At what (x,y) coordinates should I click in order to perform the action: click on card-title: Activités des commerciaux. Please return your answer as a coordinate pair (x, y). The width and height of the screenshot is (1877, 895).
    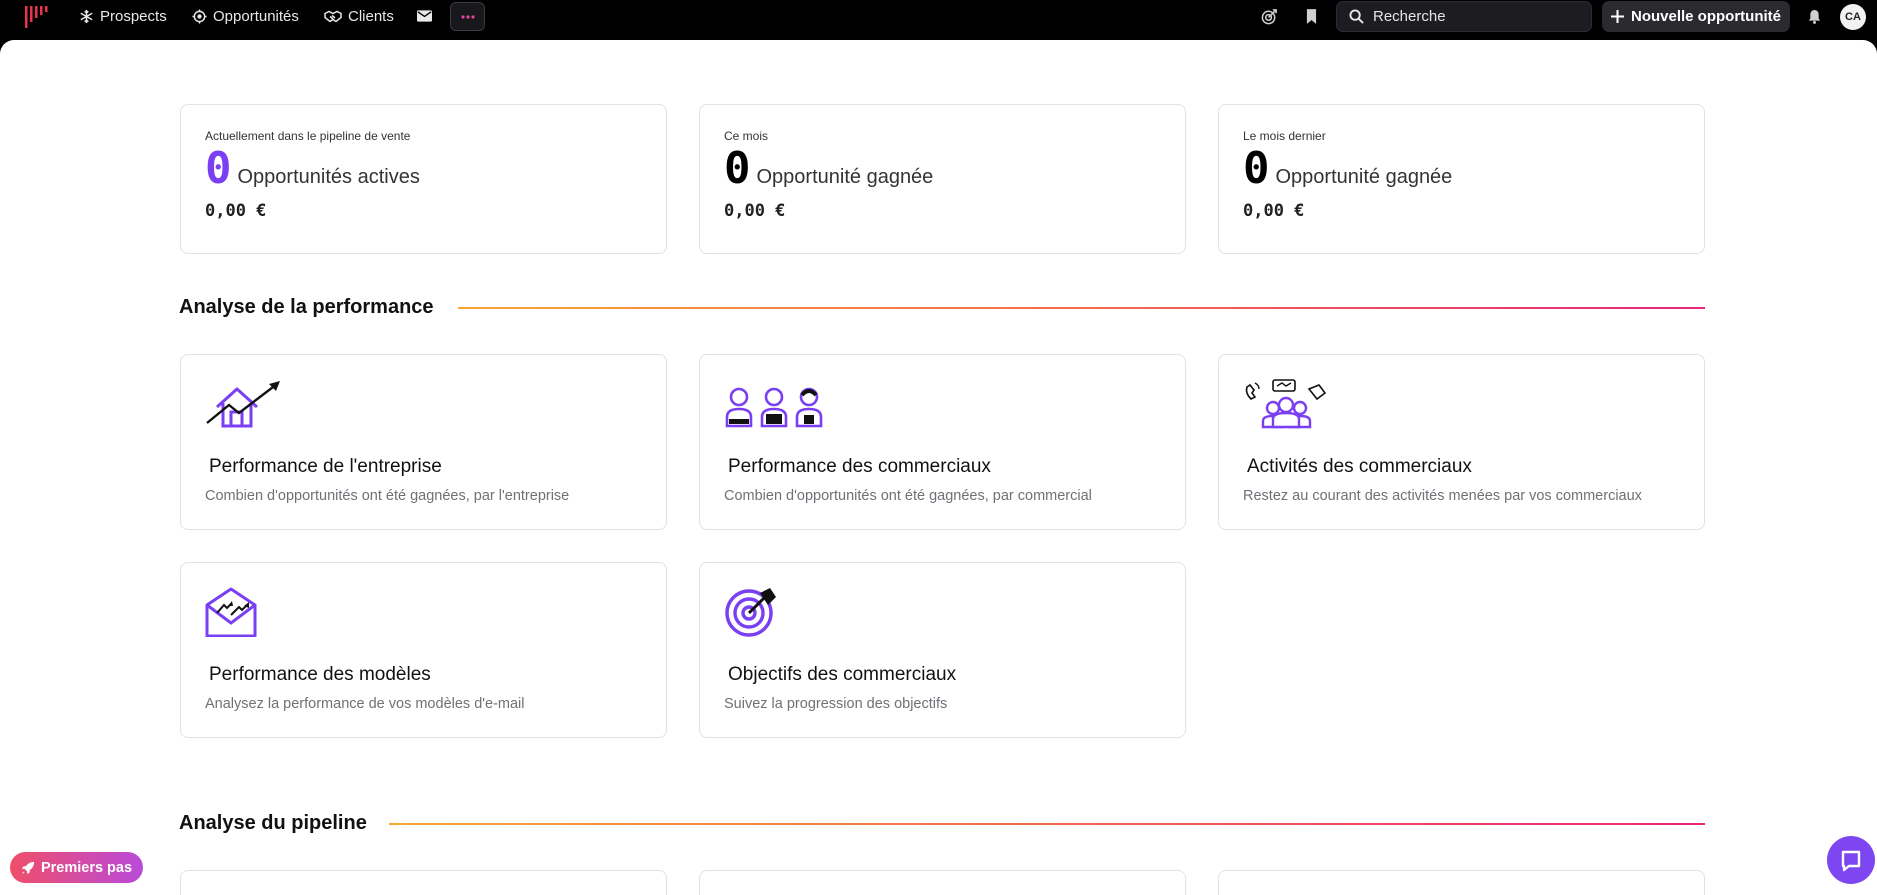
    Looking at the image, I should click on (1359, 466).